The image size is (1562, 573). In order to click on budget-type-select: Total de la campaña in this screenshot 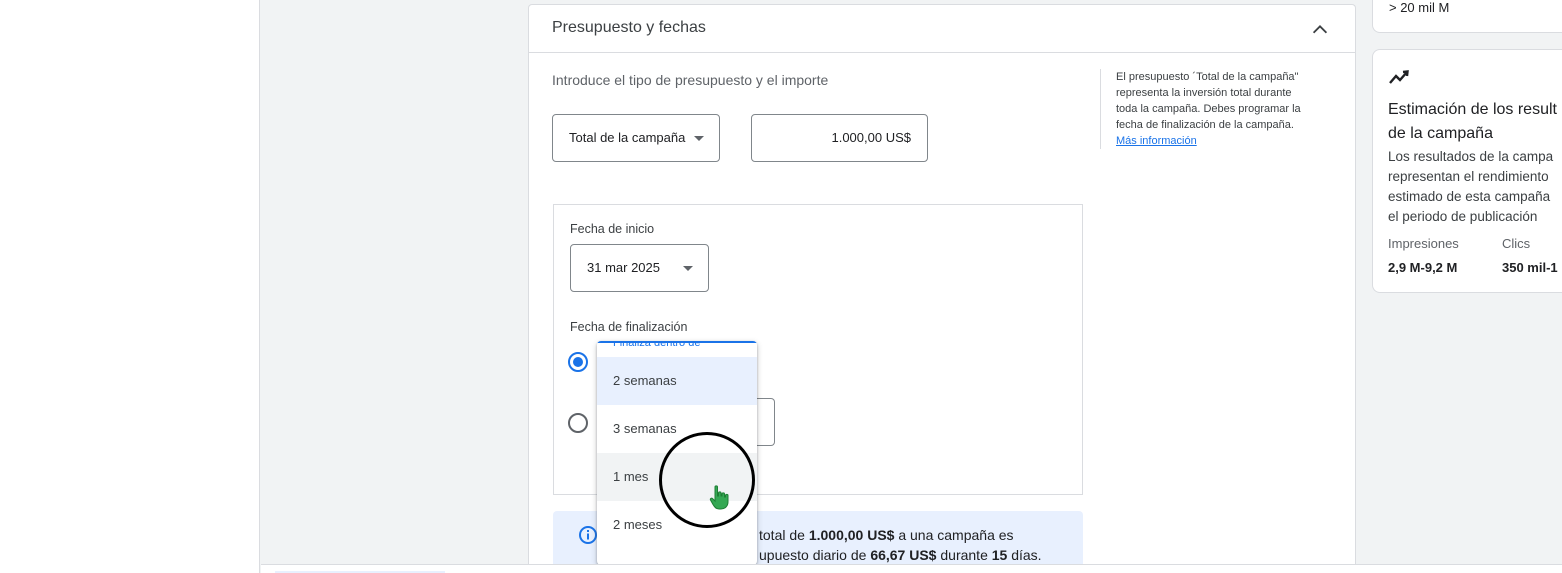, I will do `click(636, 138)`.